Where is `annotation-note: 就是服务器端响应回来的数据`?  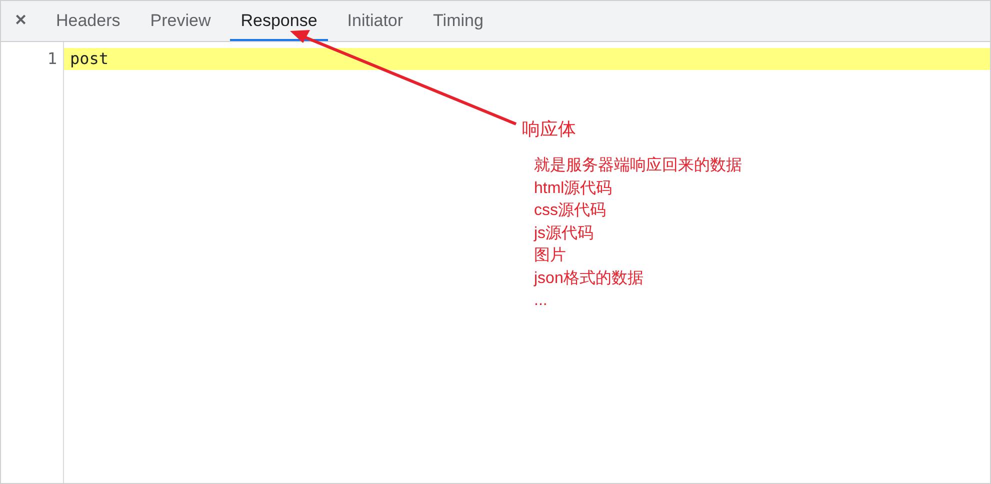
annotation-note: 就是服务器端响应回来的数据 is located at coordinates (638, 166).